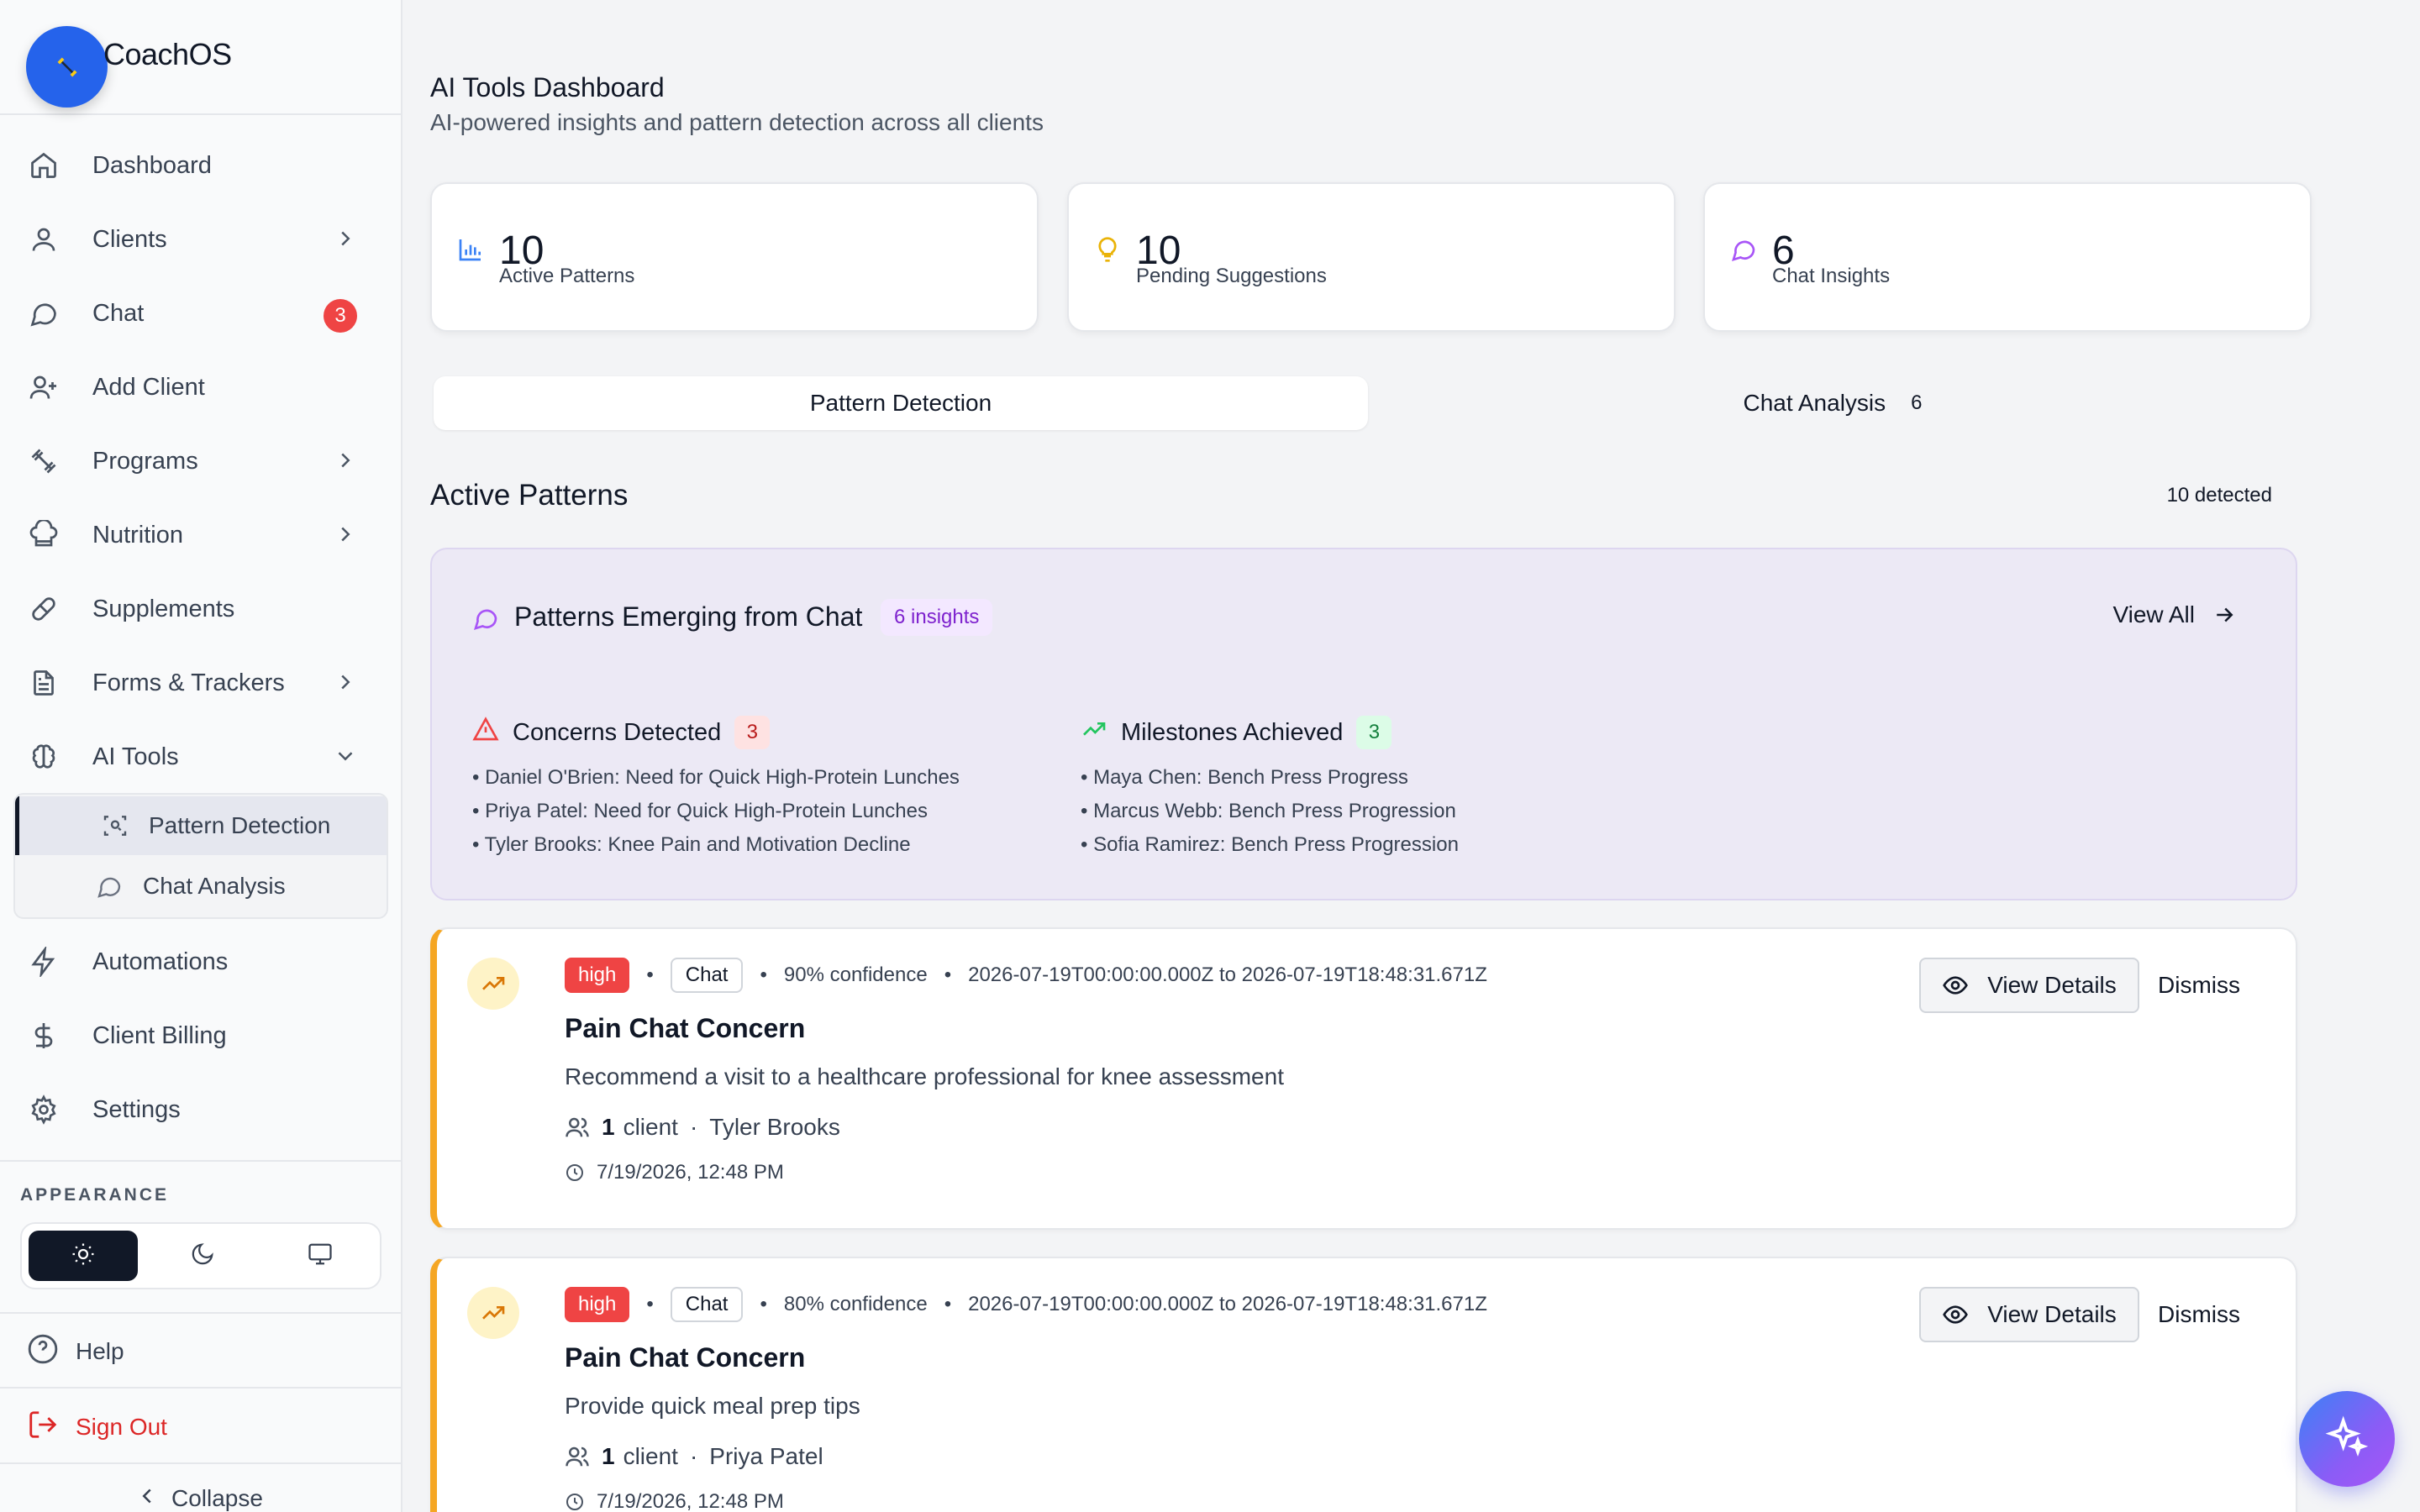 This screenshot has height=1512, width=2420. I want to click on list-item: Marcus Webb: Bench Press Progression, so click(1270, 811).